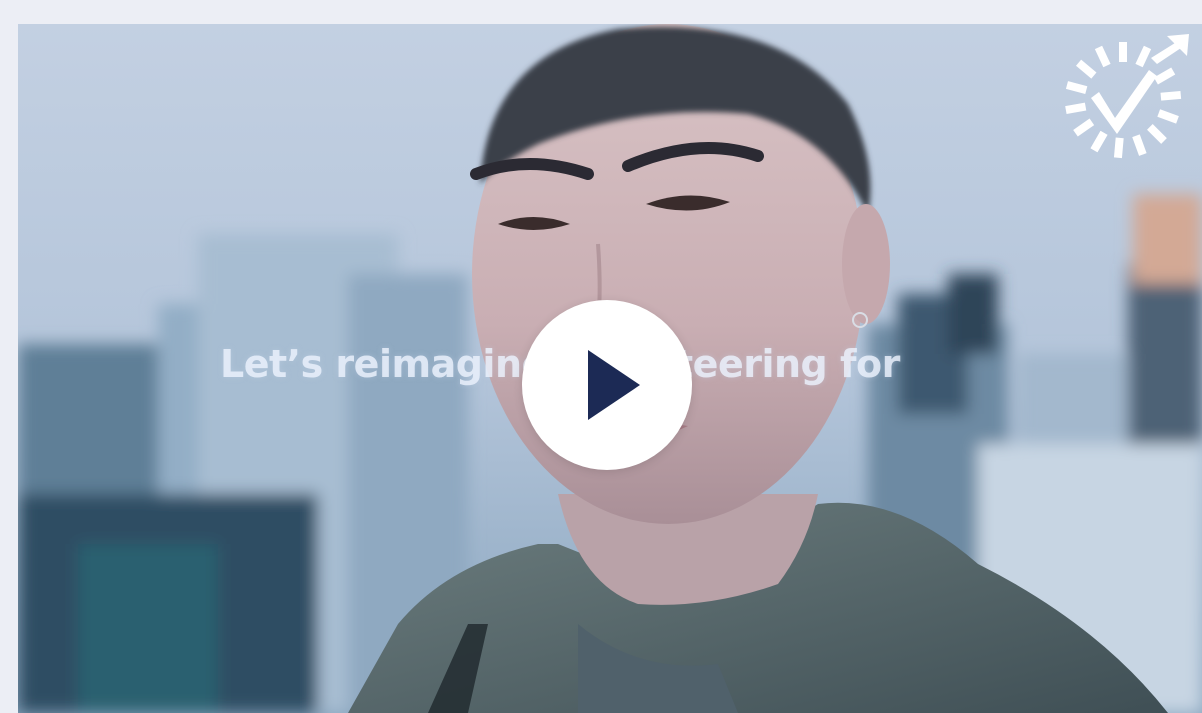 The width and height of the screenshot is (1202, 713). Describe the element at coordinates (1127, 96) in the screenshot. I see `volunteer-checkmark-logo-icon` at that location.